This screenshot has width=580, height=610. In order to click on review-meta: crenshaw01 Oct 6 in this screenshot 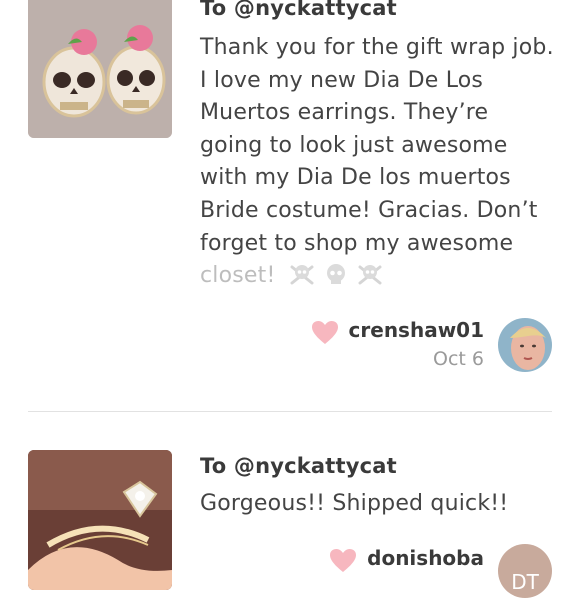, I will do `click(397, 344)`.